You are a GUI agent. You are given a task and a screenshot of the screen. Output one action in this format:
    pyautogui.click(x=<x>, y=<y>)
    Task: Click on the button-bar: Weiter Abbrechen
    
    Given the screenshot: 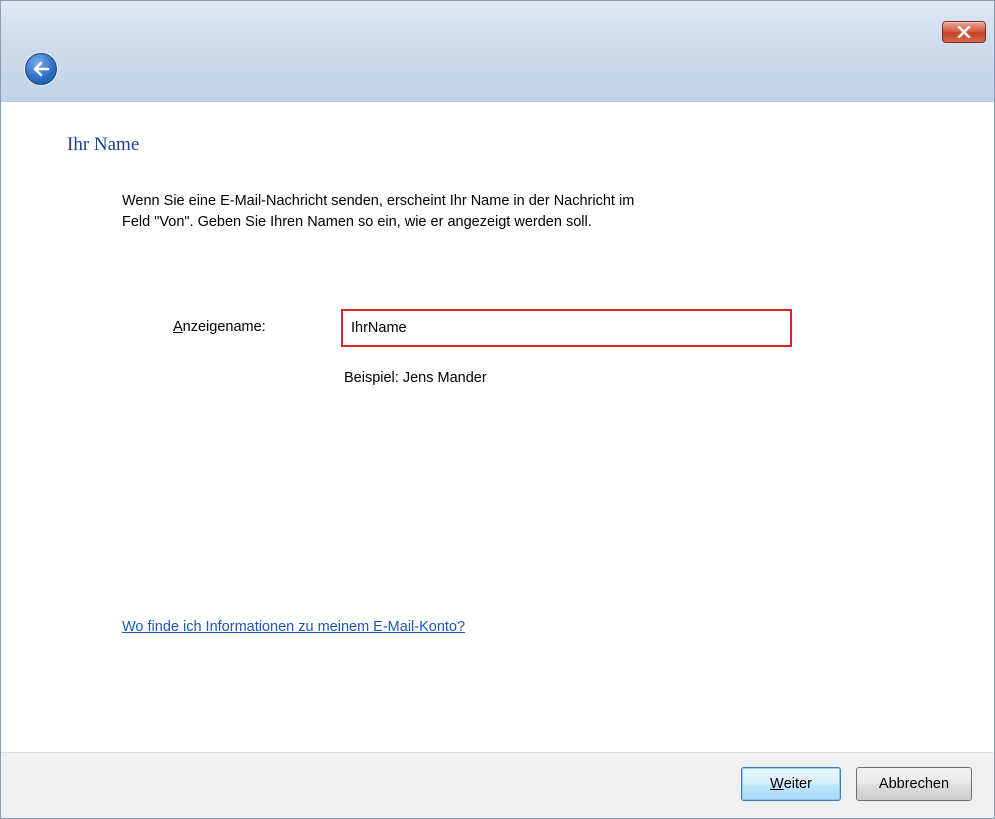 What is the action you would take?
    pyautogui.click(x=497, y=785)
    